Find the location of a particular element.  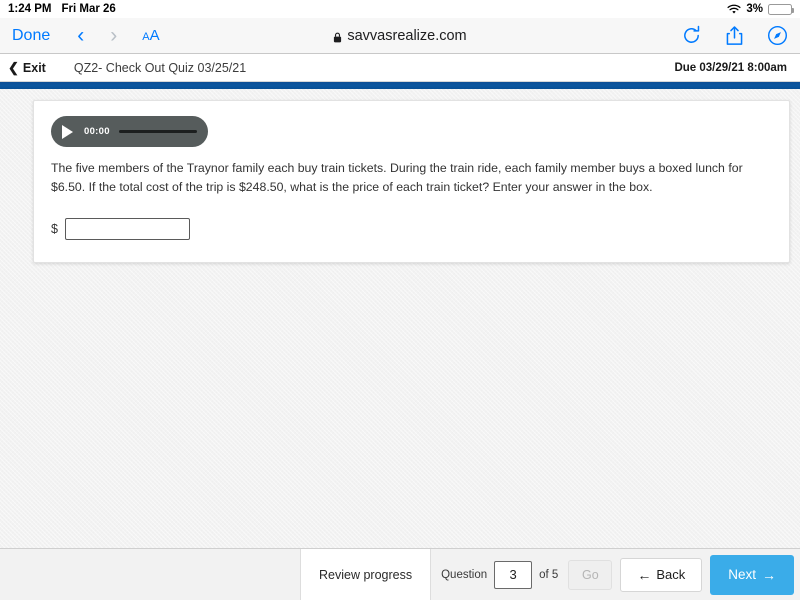

wifi-icon is located at coordinates (734, 9).